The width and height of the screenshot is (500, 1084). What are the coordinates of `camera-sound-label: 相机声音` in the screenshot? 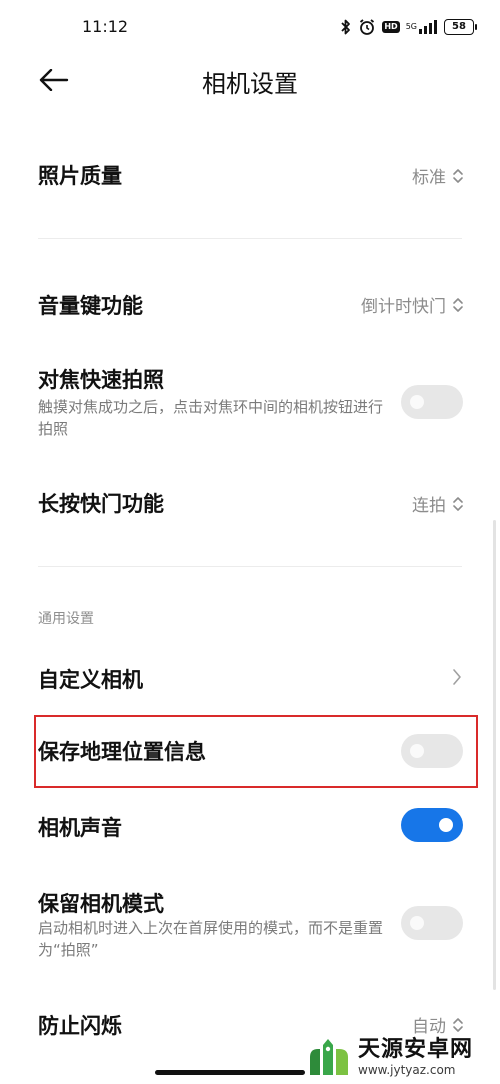 It's located at (80, 828).